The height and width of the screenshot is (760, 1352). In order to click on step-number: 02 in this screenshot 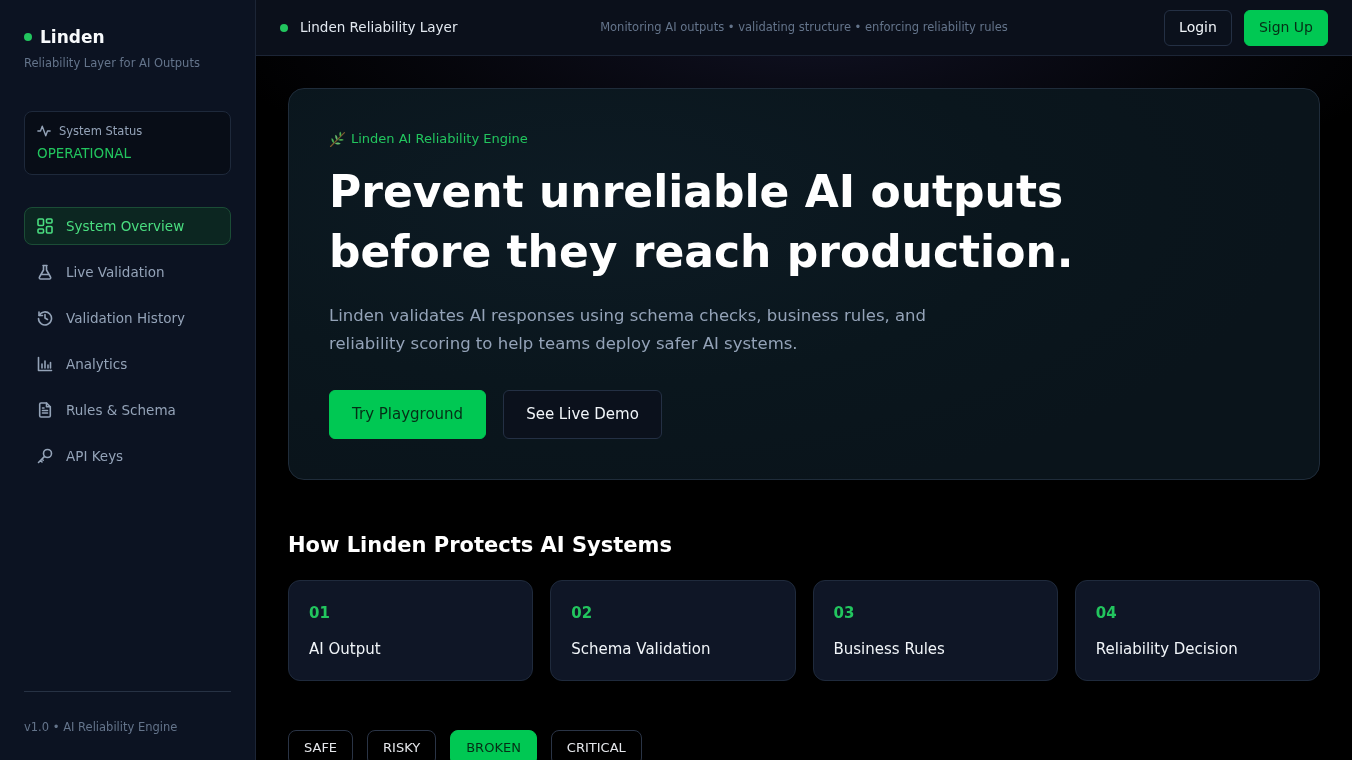, I will do `click(582, 613)`.